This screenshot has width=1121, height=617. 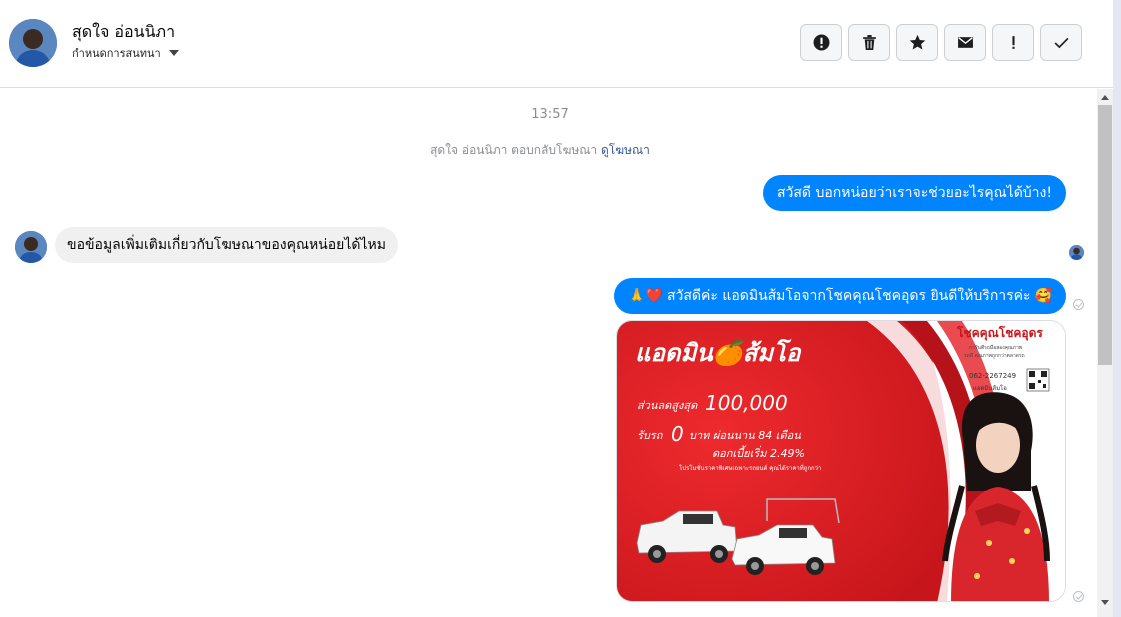 I want to click on ad-interest: ดอกเบี้ยเริ่ม 2.49%, so click(x=758, y=452).